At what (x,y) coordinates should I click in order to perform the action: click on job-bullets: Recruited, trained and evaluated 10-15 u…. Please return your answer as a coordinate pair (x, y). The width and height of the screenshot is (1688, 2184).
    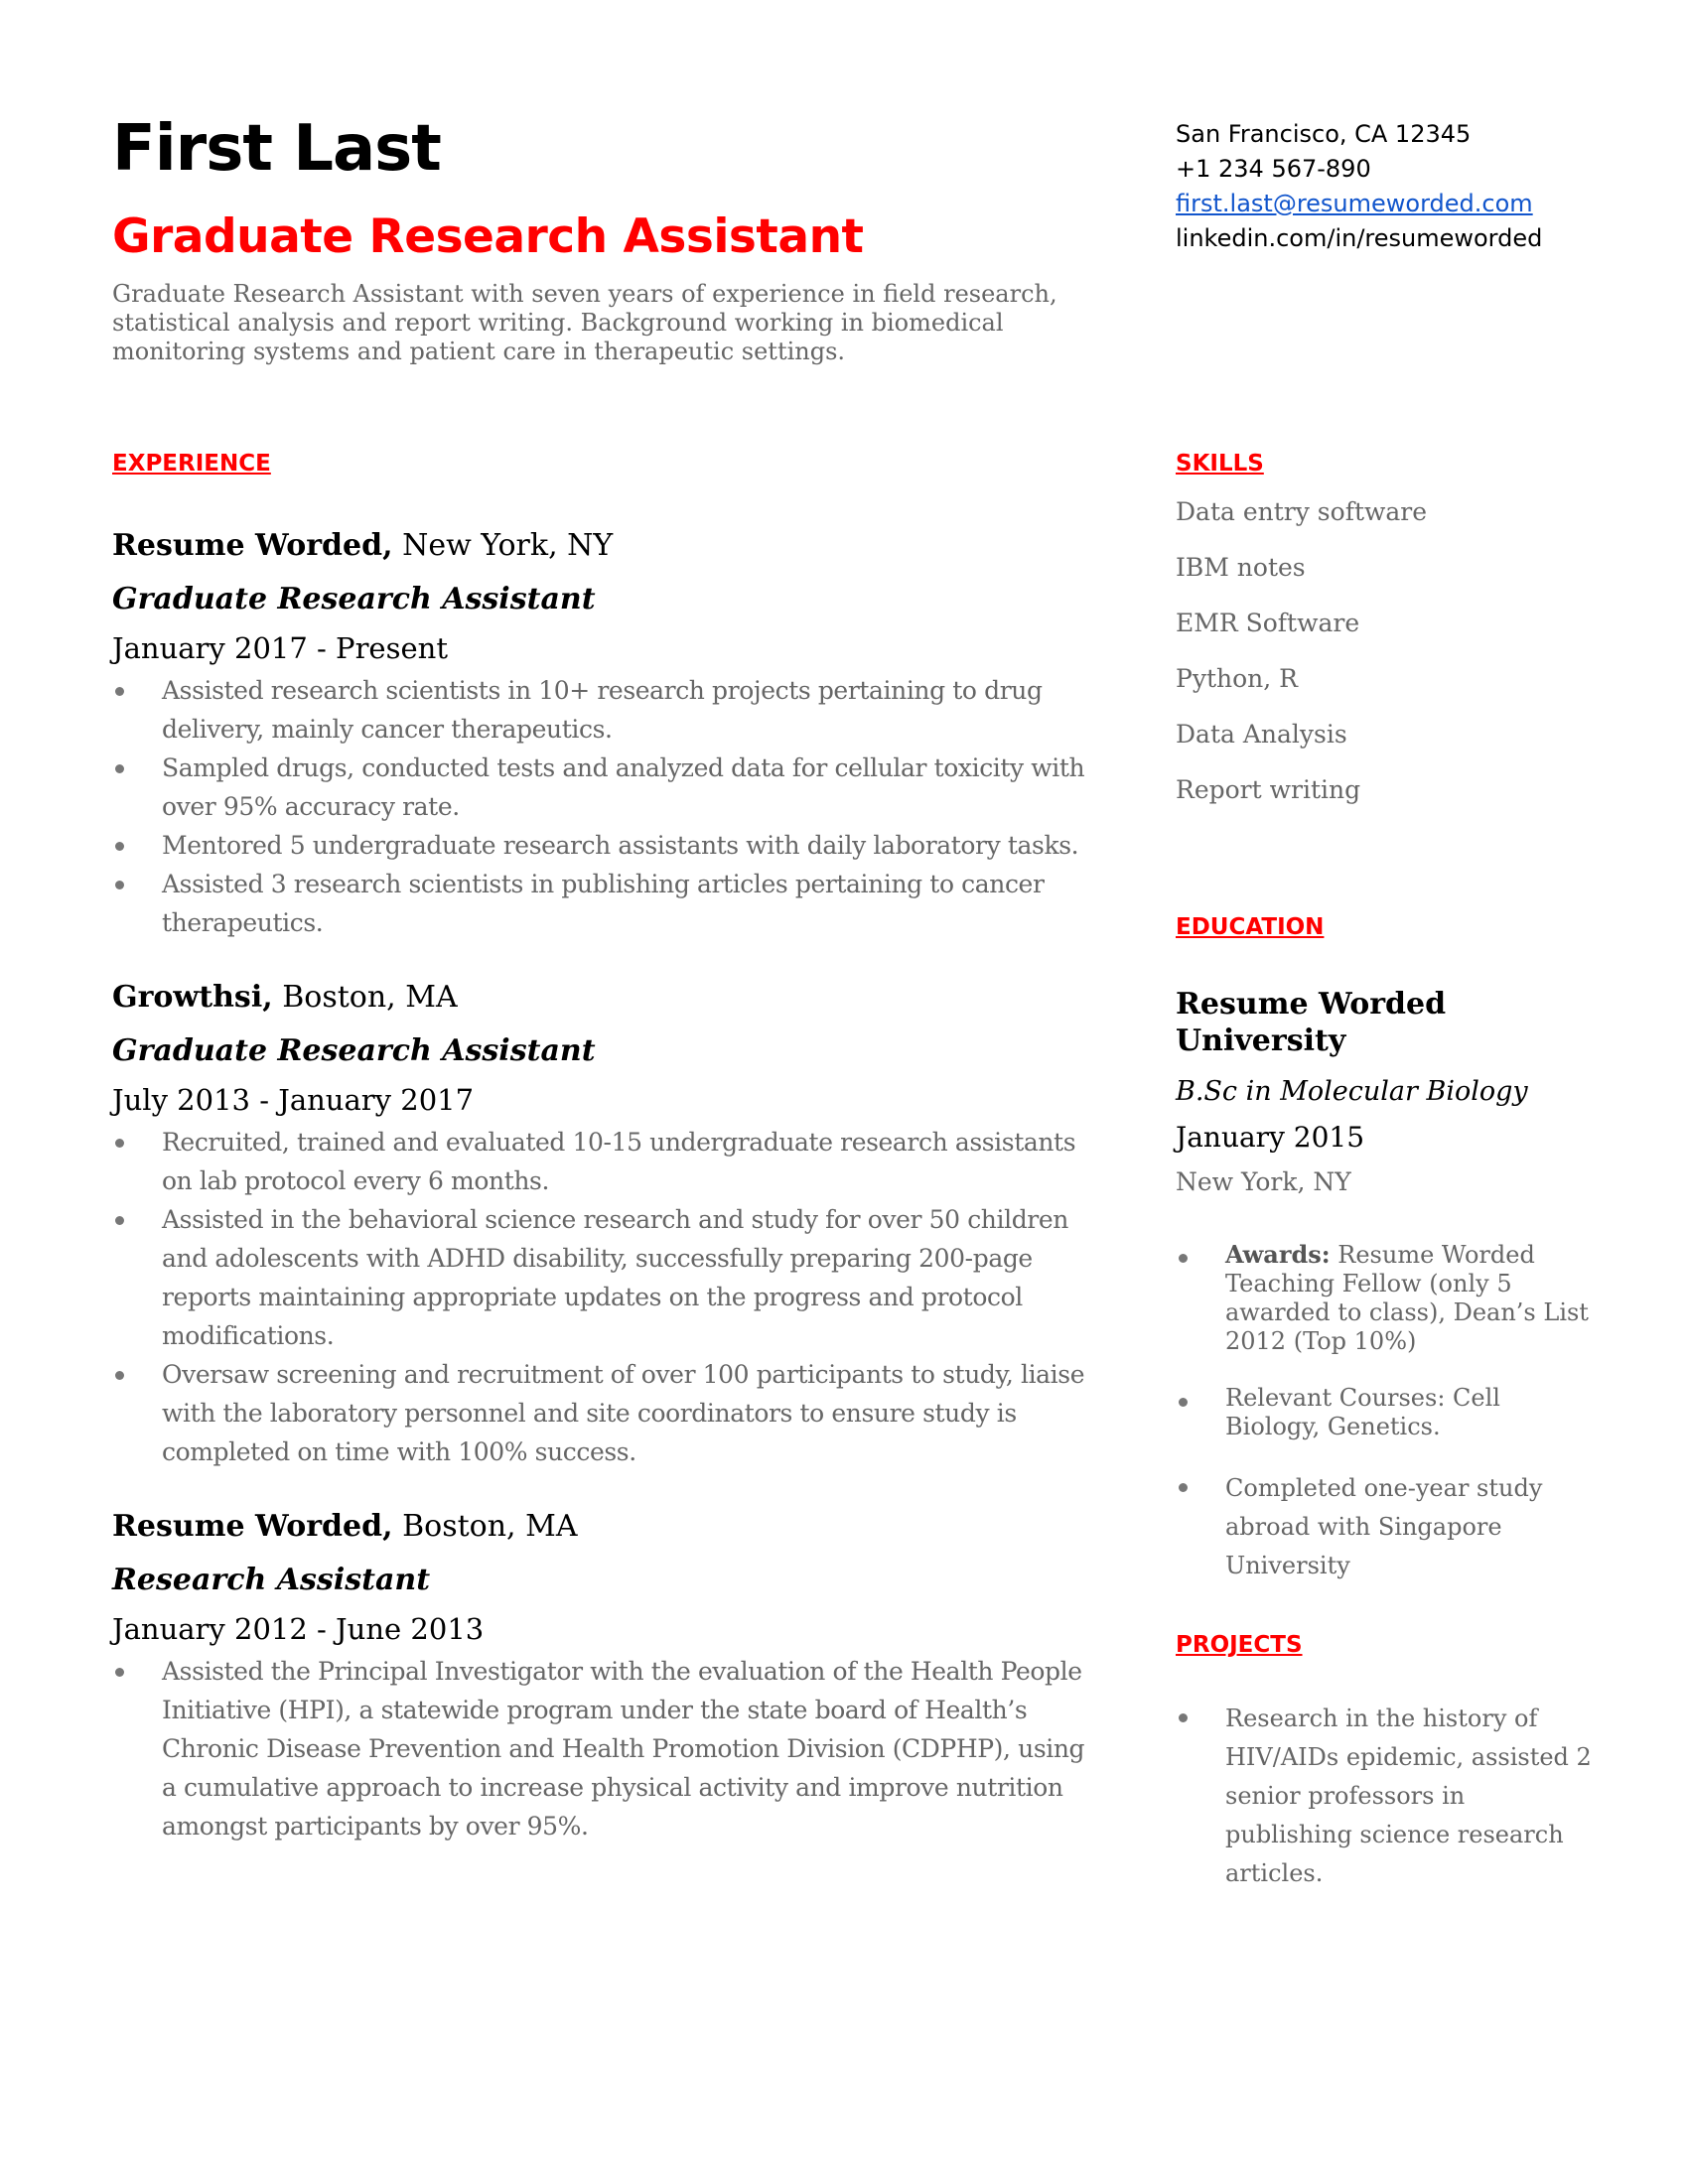
    Looking at the image, I should click on (608, 1297).